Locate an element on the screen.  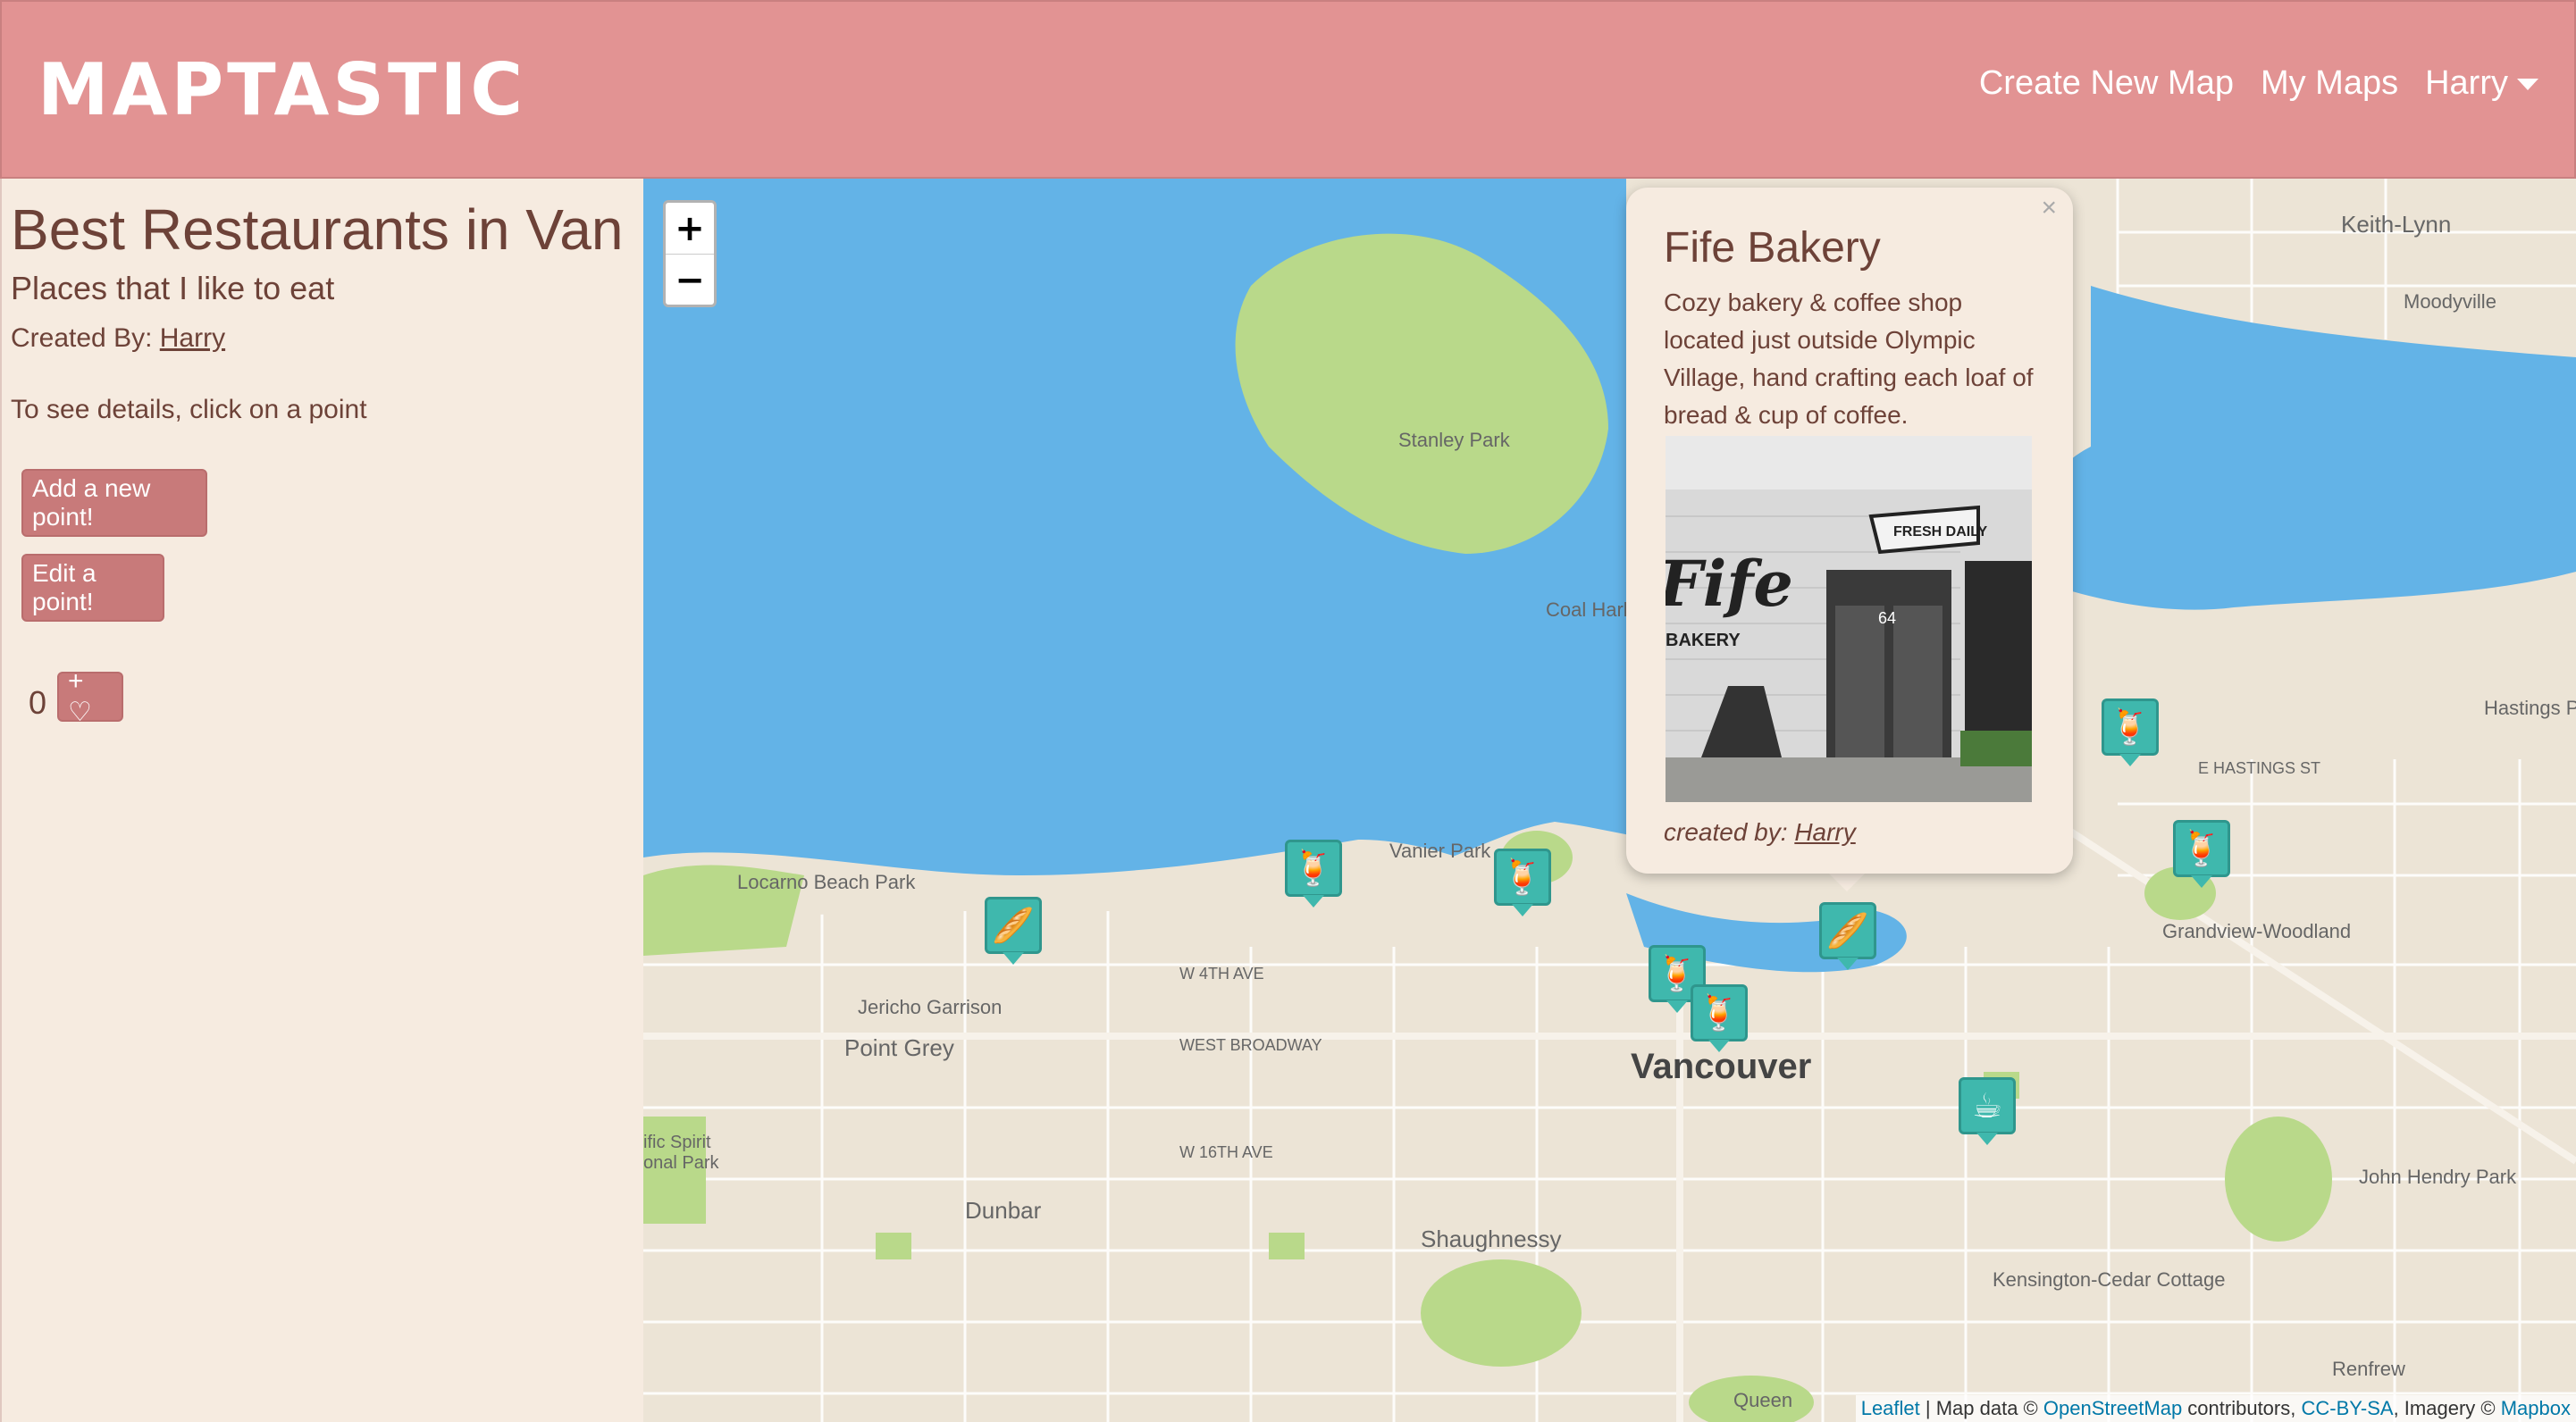
map-label-jericho: Jericho Garrison is located at coordinates (931, 1007).